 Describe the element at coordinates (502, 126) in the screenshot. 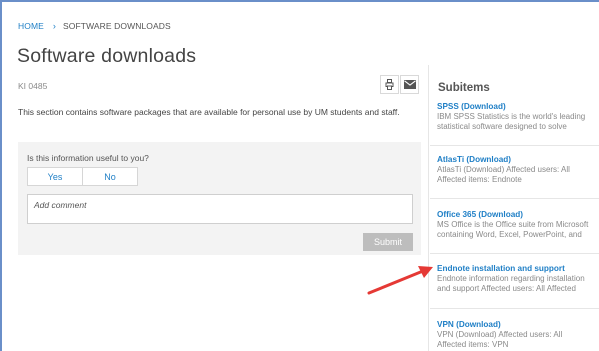

I see `subitem-description: statistical software designed to solve` at that location.